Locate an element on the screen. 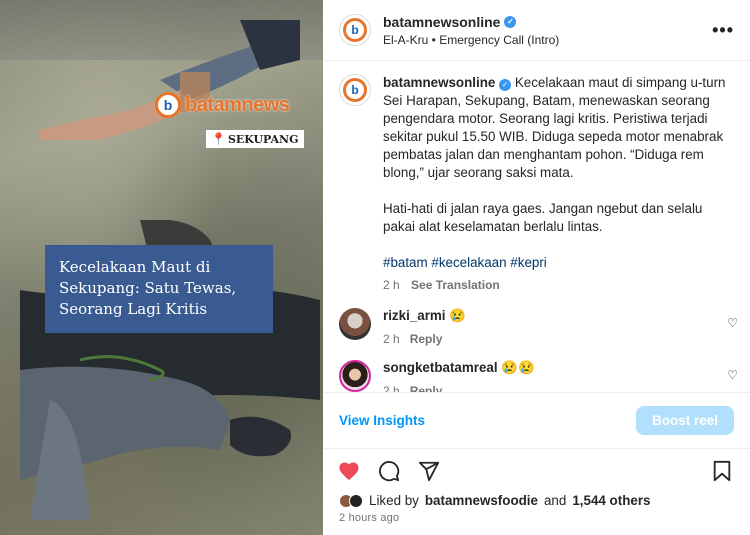 This screenshot has width=750, height=535. audio-track: El-A-Kru • Emergency Call (Intro) is located at coordinates (471, 40).